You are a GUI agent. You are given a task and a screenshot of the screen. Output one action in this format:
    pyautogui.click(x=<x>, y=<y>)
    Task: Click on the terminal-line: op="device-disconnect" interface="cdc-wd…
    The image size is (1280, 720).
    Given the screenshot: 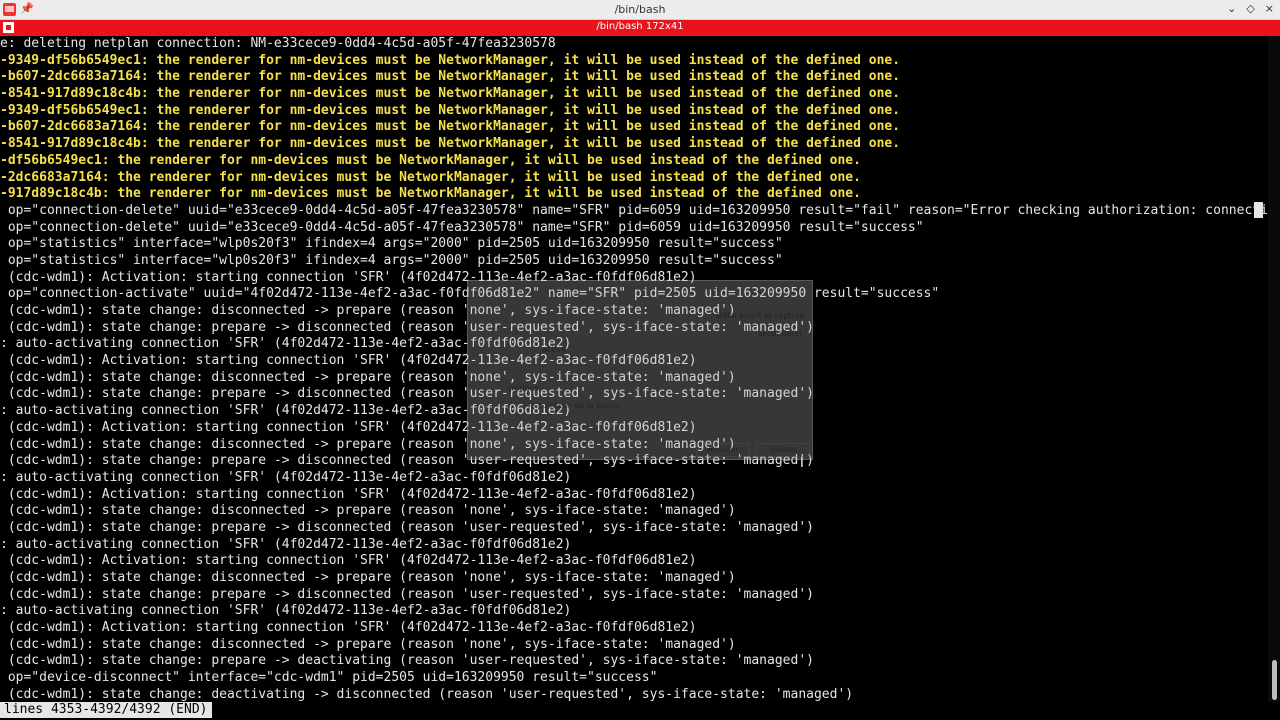 What is the action you would take?
    pyautogui.click(x=329, y=678)
    